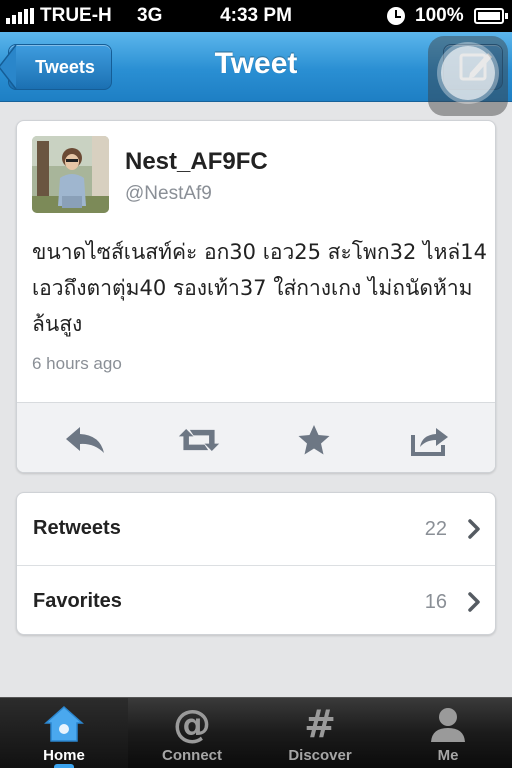 The width and height of the screenshot is (512, 768). Describe the element at coordinates (64, 724) in the screenshot. I see `home-icon` at that location.